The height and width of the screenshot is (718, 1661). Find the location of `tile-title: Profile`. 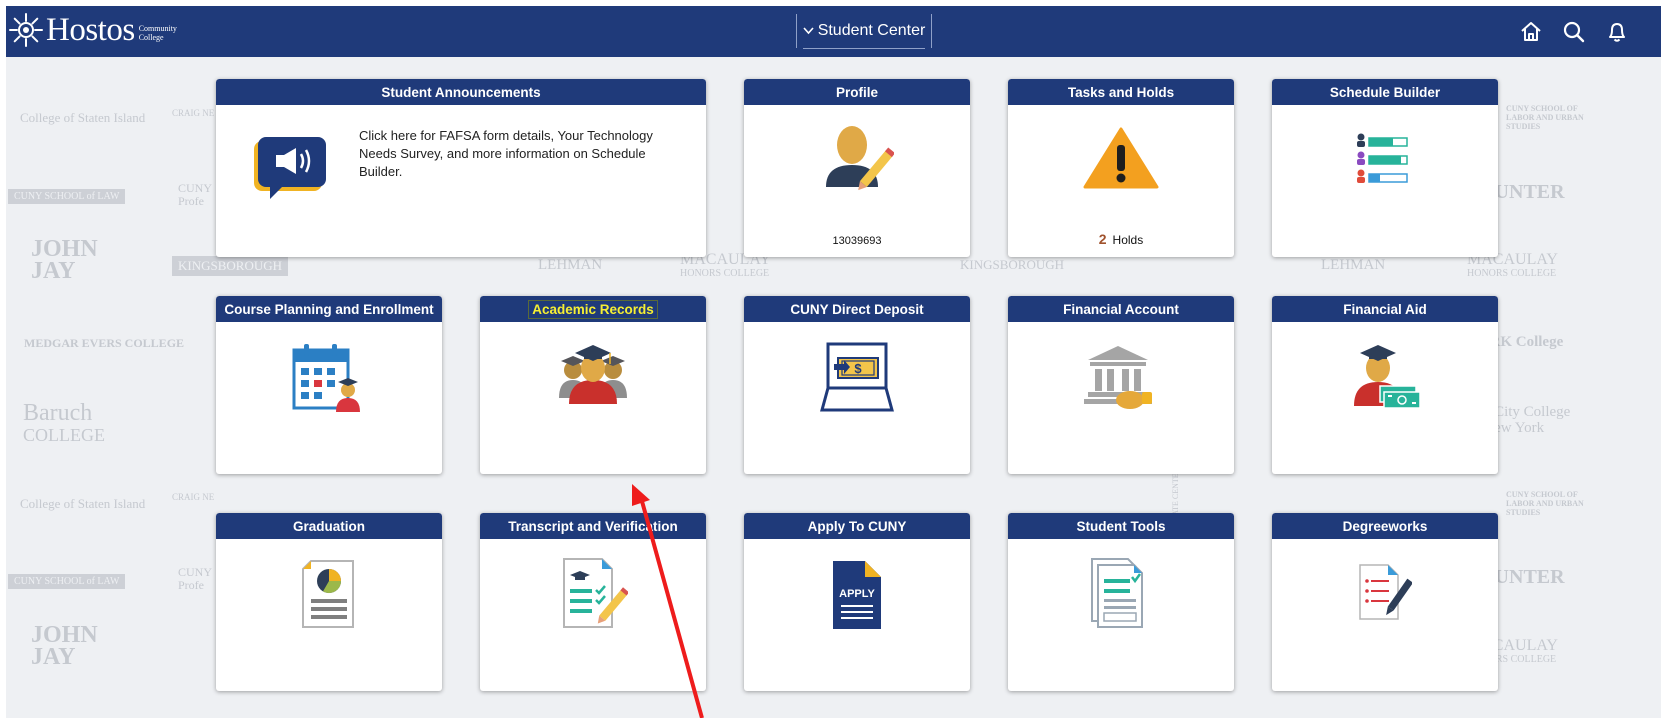

tile-title: Profile is located at coordinates (857, 92).